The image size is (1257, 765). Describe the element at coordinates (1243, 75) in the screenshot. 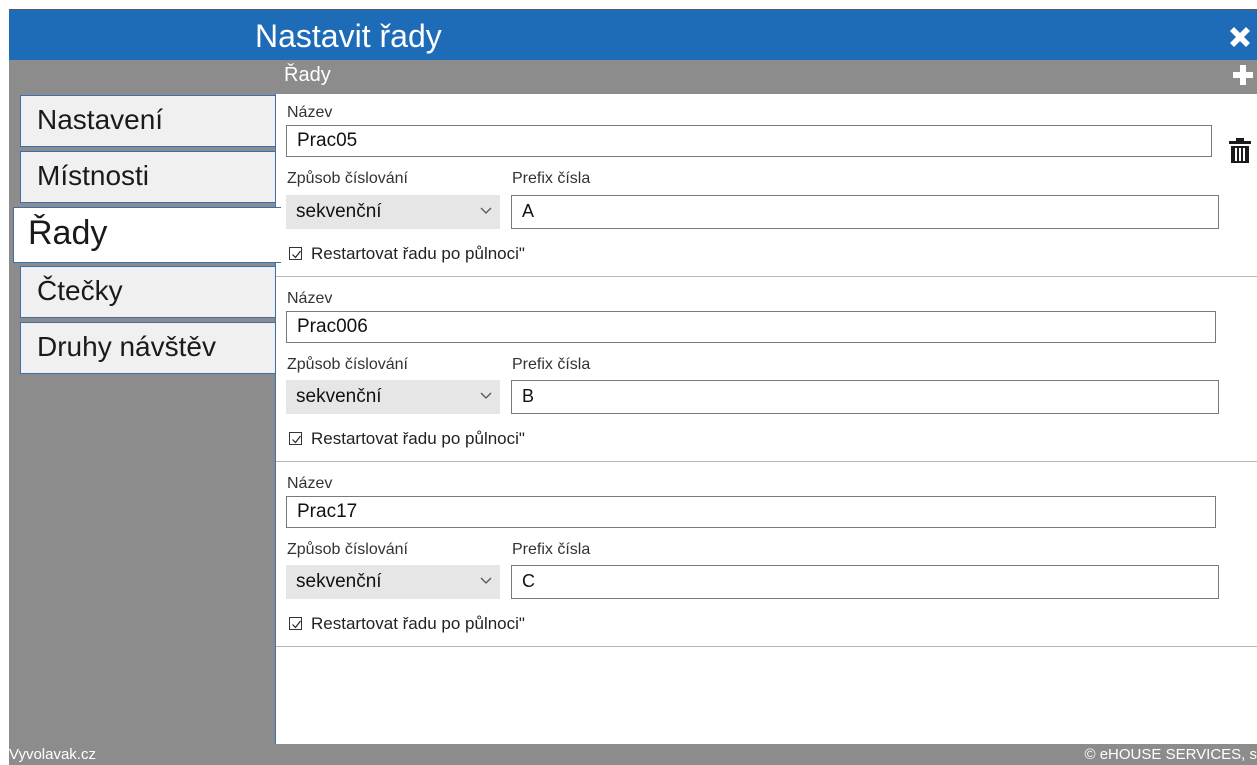

I see `plus-icon` at that location.